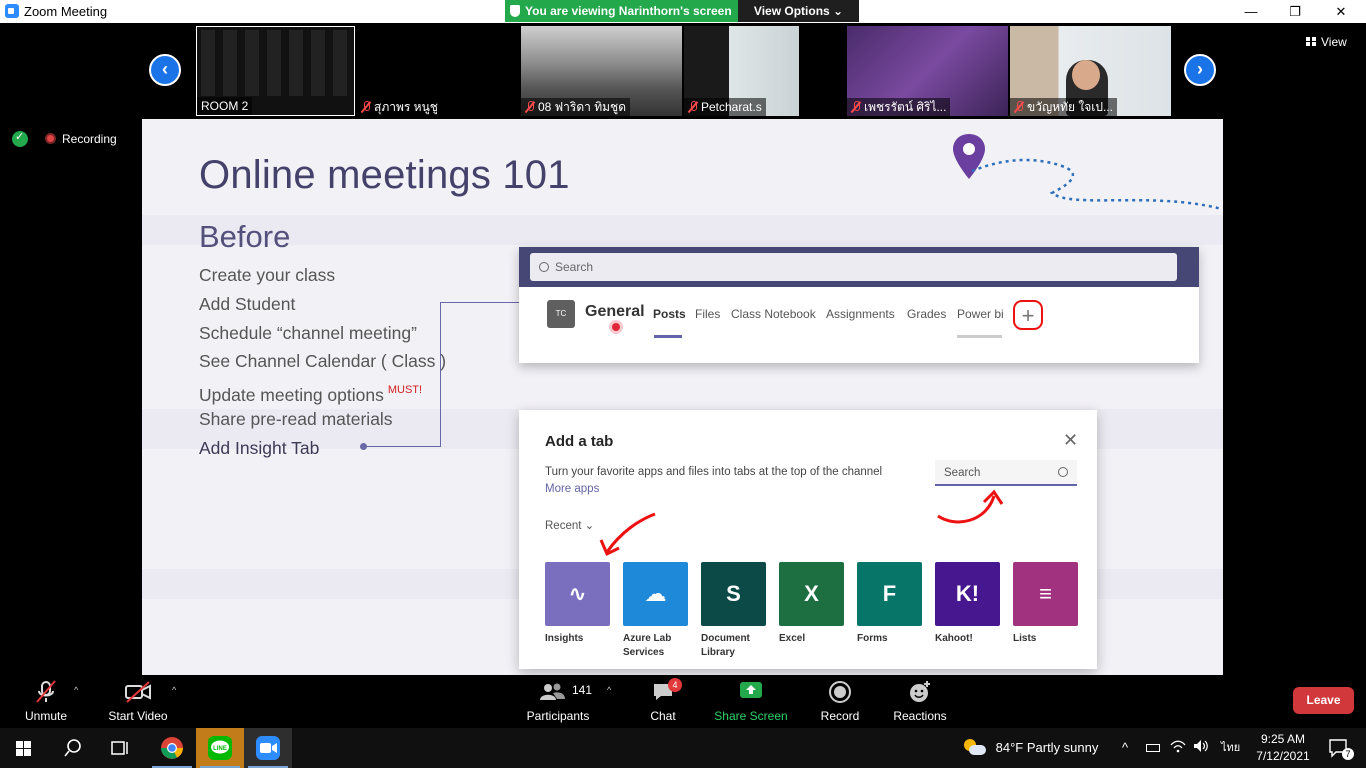  What do you see at coordinates (853, 267) in the screenshot?
I see `teams-search-input: Search` at bounding box center [853, 267].